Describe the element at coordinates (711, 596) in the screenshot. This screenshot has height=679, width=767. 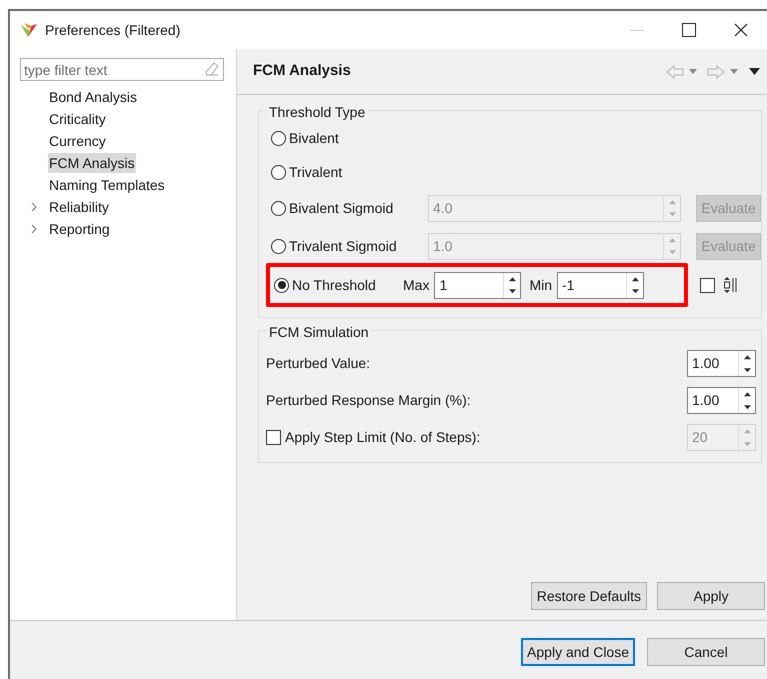
I see `apply-button: Apply` at that location.